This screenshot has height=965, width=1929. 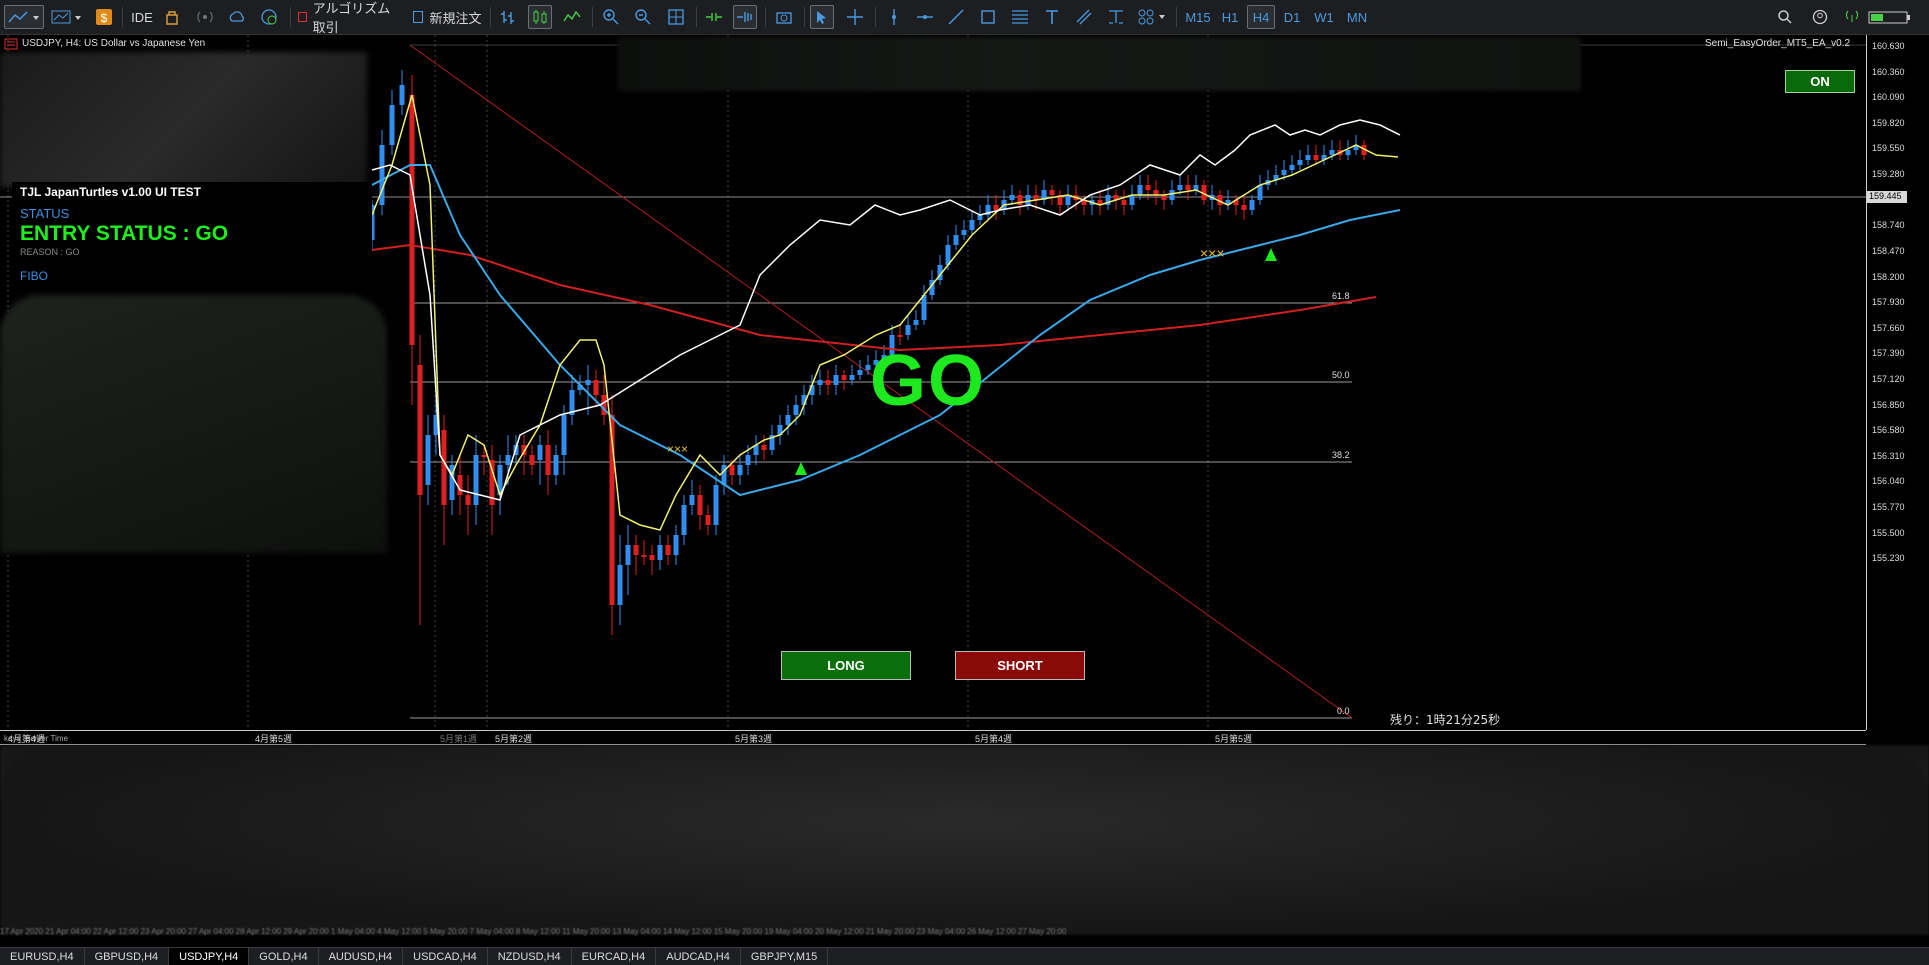 I want to click on price-label: 160.090, so click(x=1888, y=97).